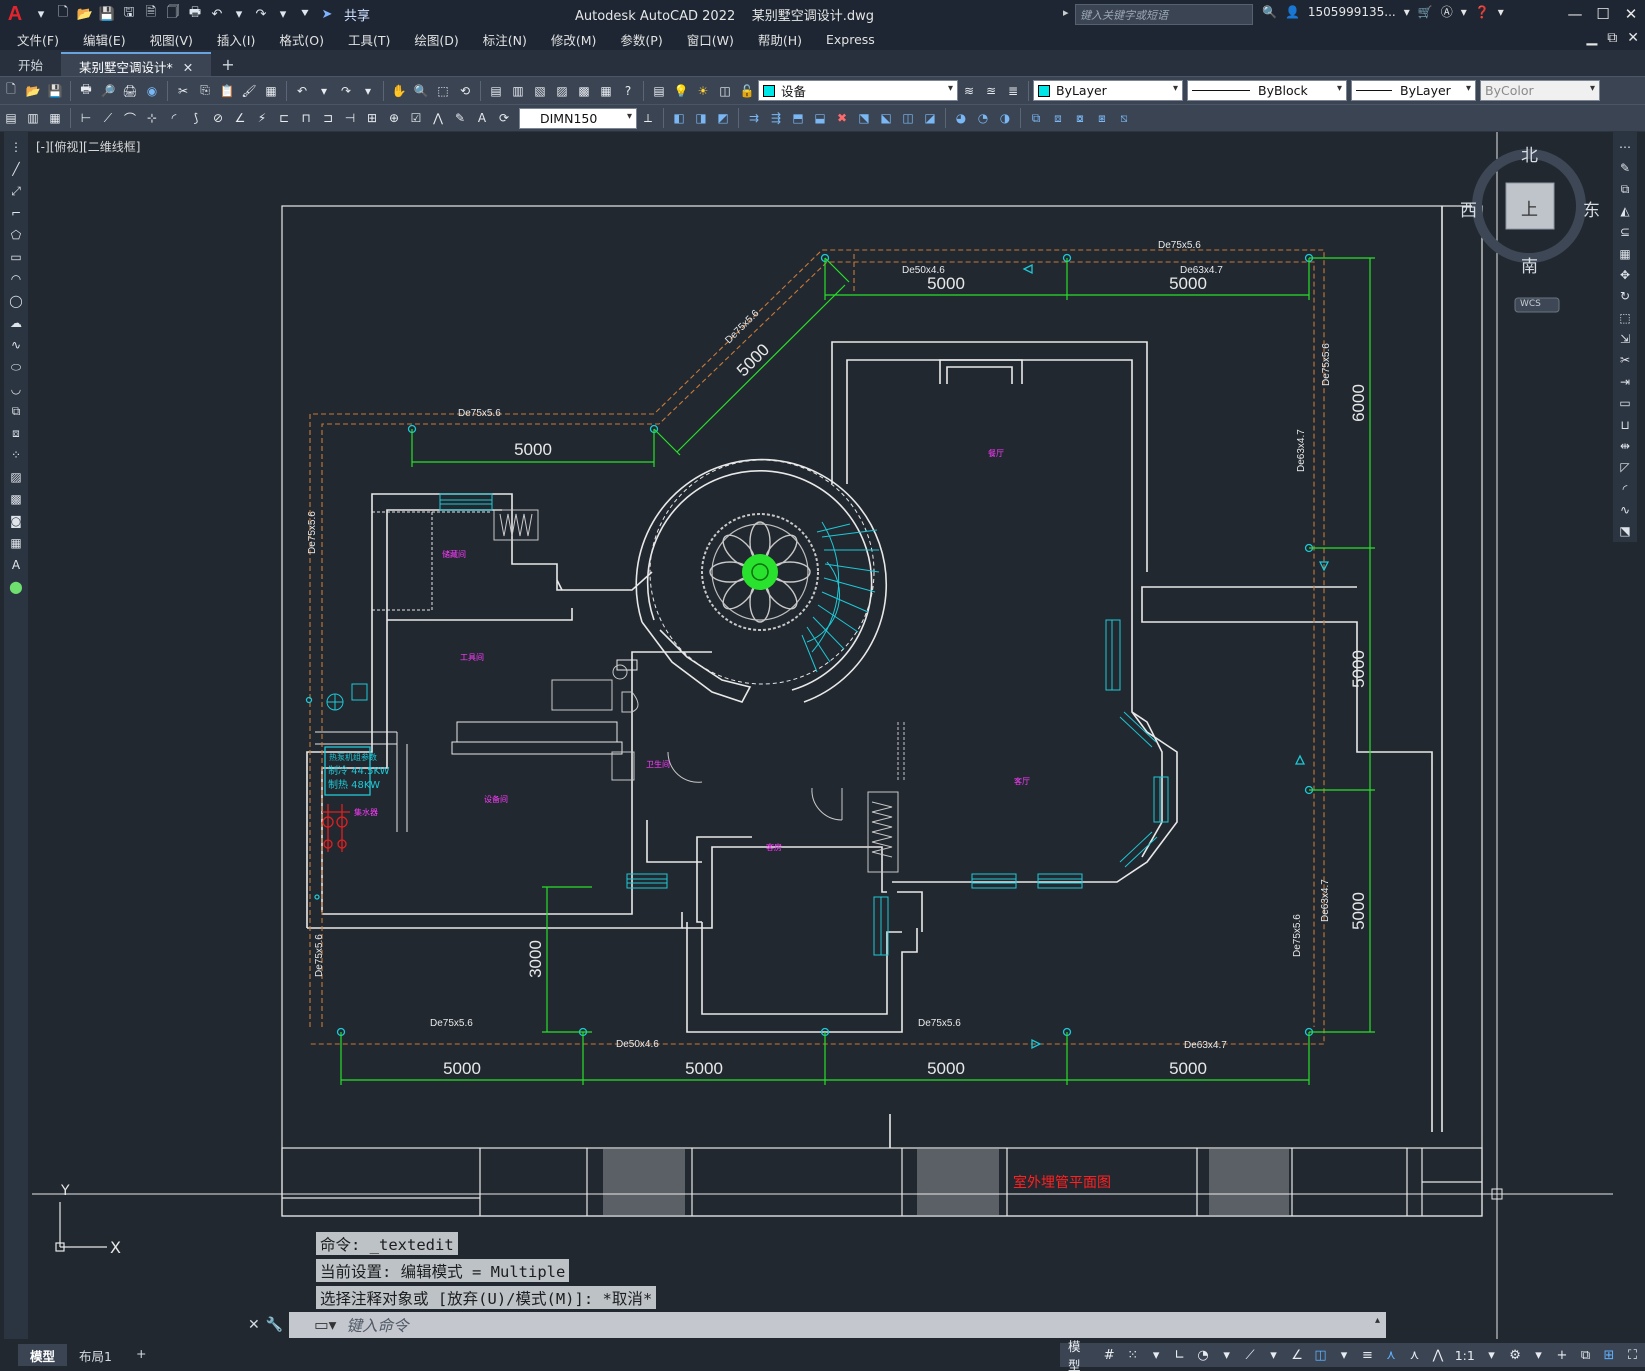  What do you see at coordinates (1625, 488) in the screenshot?
I see `fillet-tool-icon: ◜` at bounding box center [1625, 488].